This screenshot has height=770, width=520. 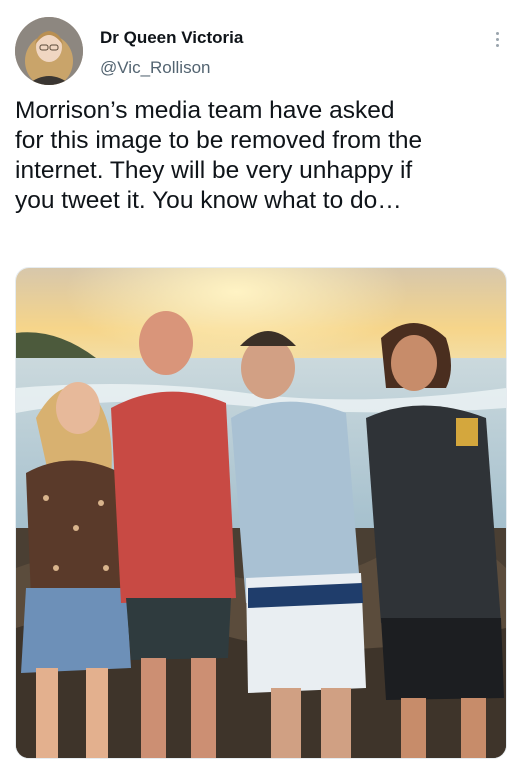 I want to click on author-display-name: Dr Queen Victoria, so click(x=171, y=38).